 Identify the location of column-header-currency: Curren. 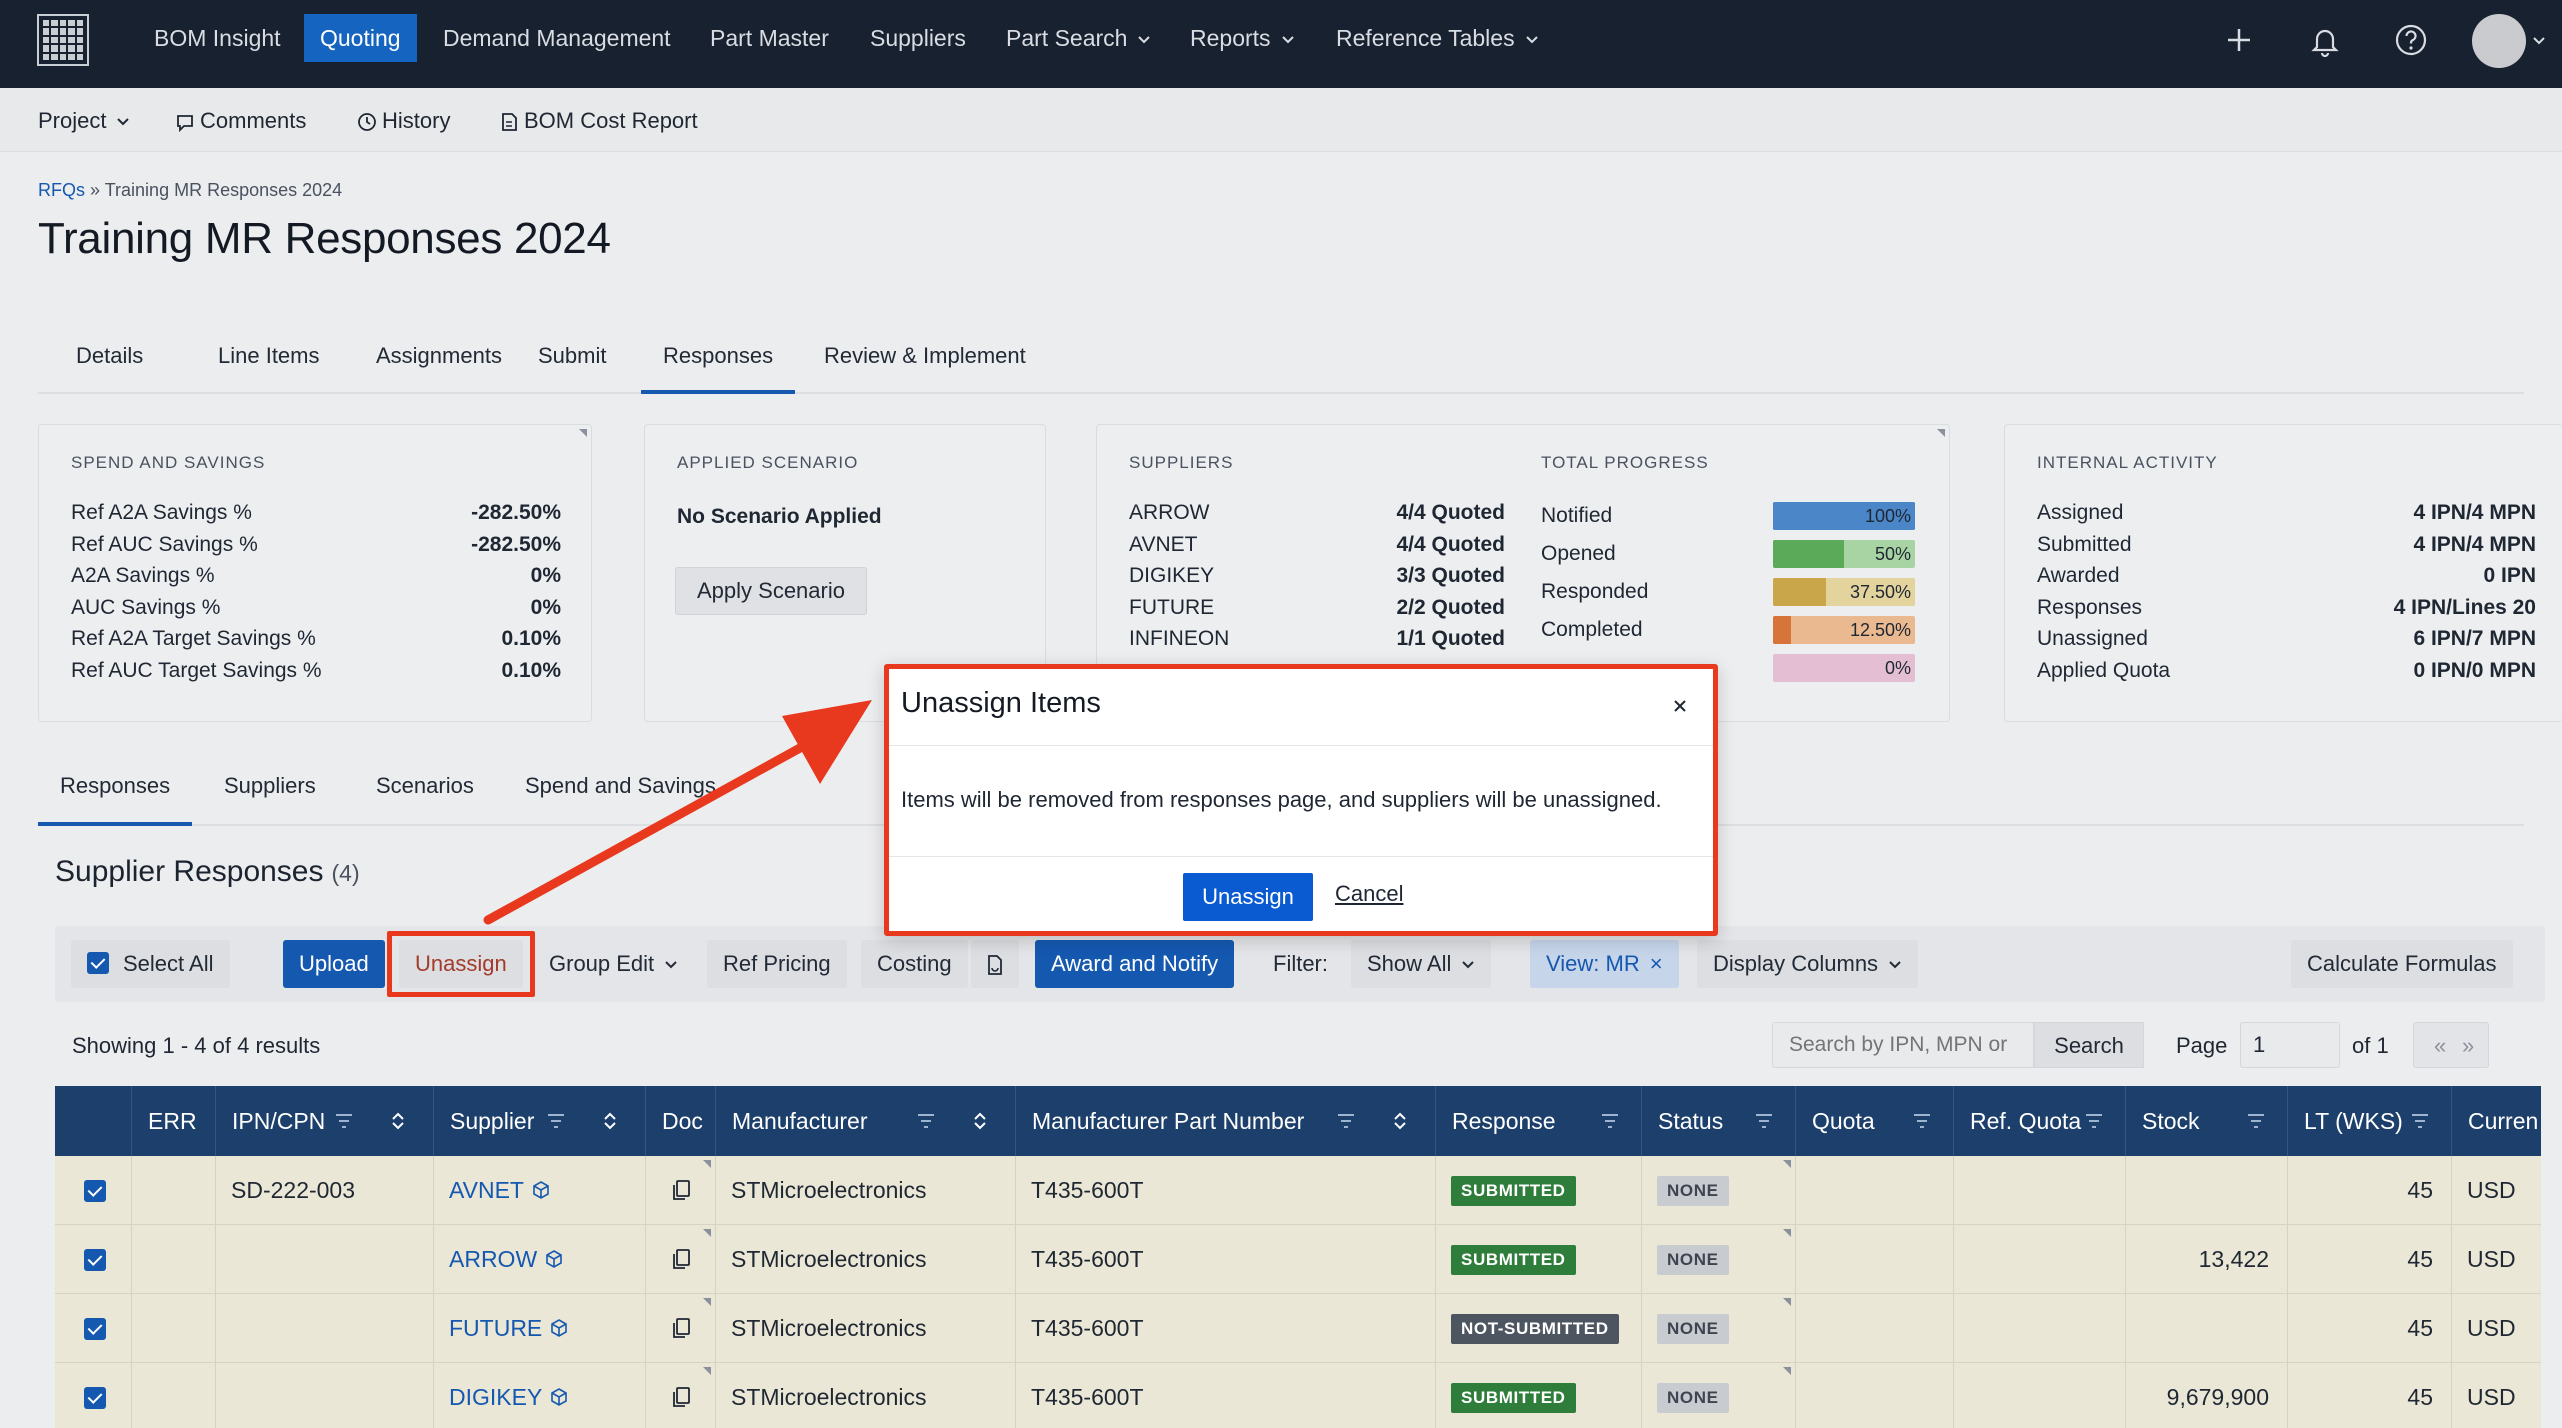
(2496, 1121).